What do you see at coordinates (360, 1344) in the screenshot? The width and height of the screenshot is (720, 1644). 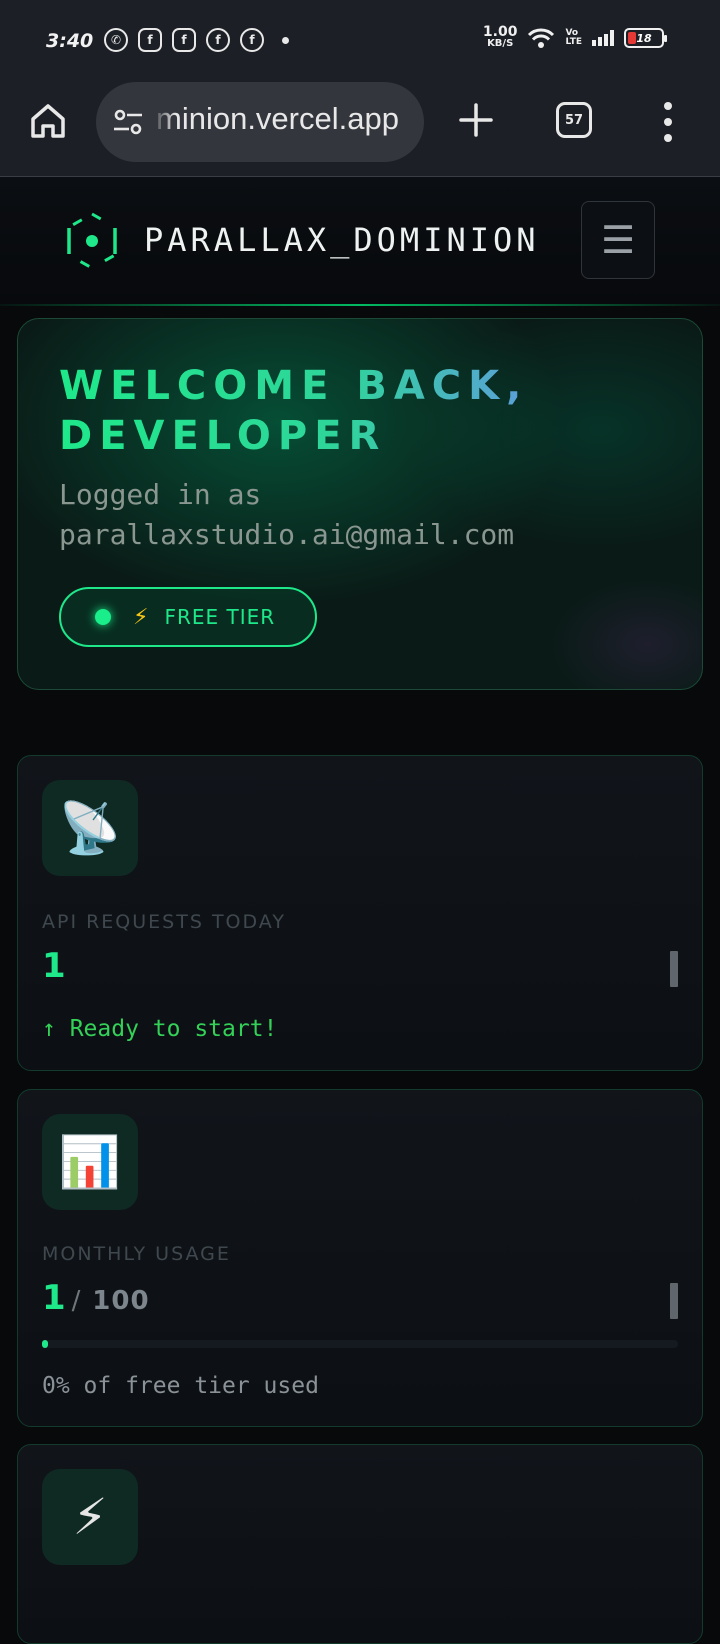 I see `usage-progress-bar` at bounding box center [360, 1344].